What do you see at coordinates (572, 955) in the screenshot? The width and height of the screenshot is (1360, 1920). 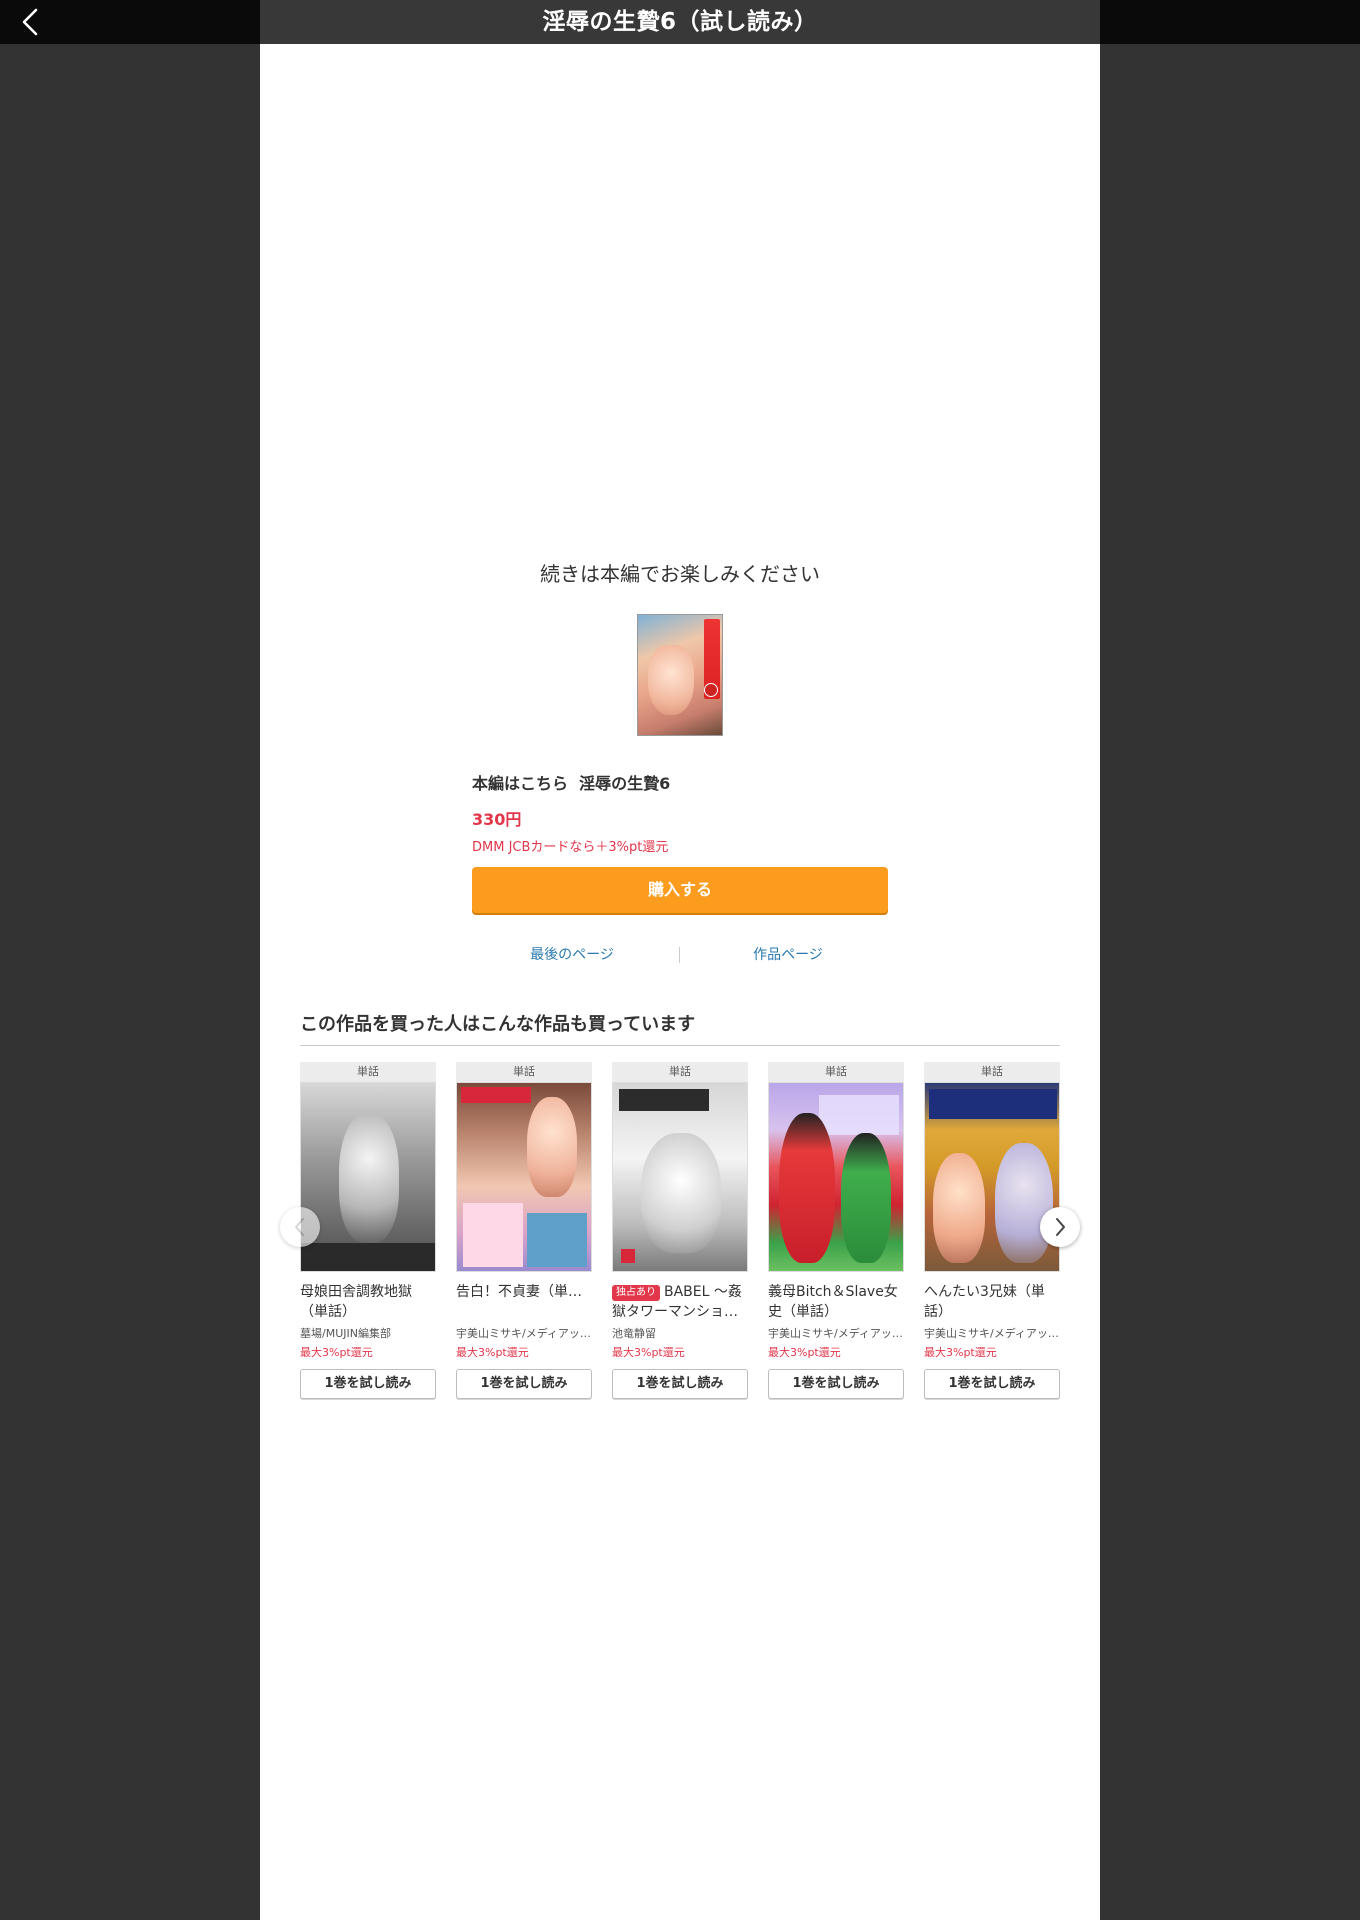 I see `last-page-link: 最後のページ` at bounding box center [572, 955].